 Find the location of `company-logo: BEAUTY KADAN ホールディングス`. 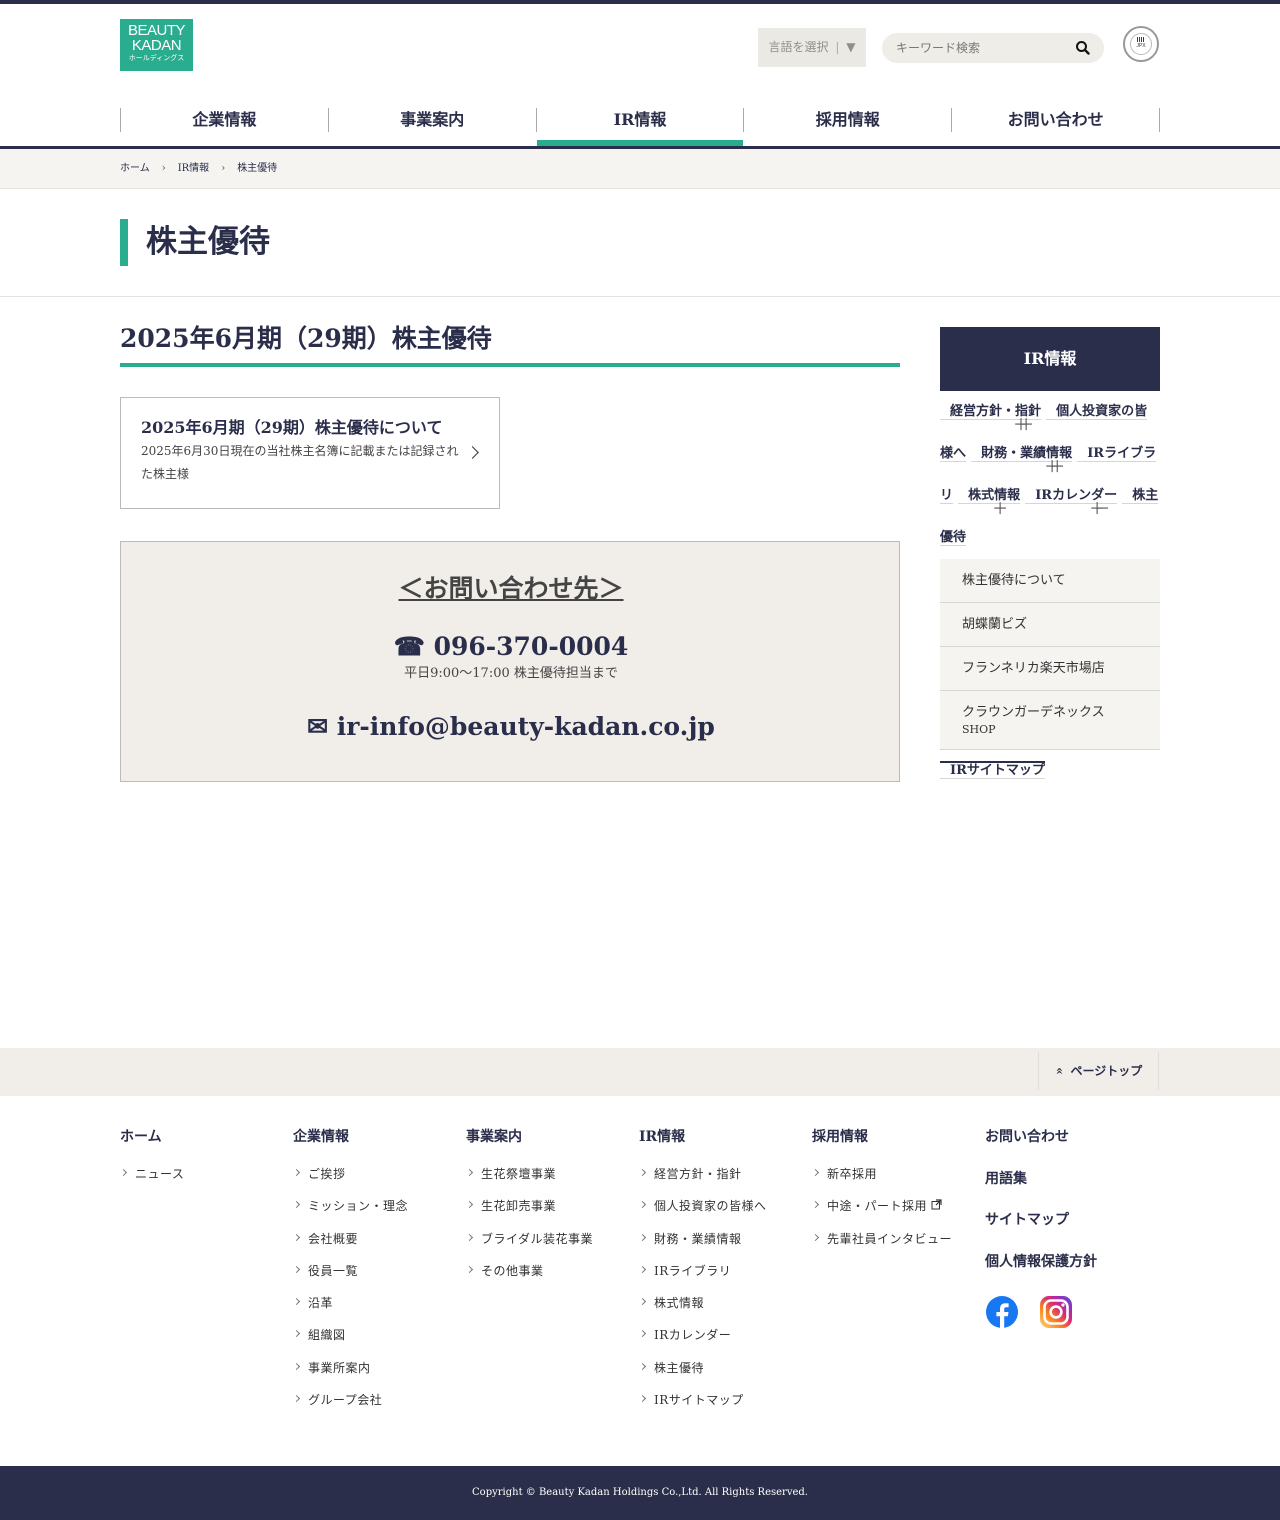

company-logo: BEAUTY KADAN ホールディングス is located at coordinates (156, 45).